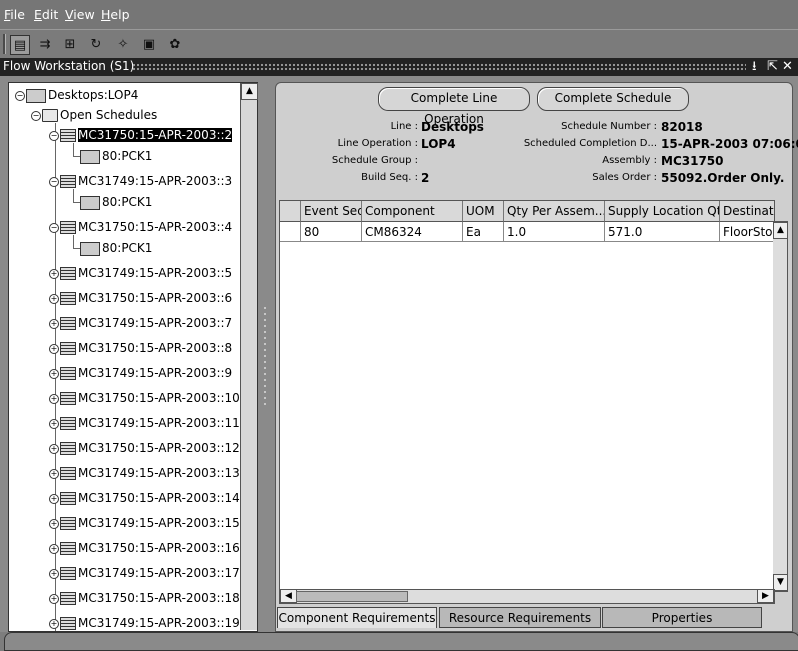 This screenshot has height=651, width=798. I want to click on scroll-left-icon: ◀, so click(288, 596).